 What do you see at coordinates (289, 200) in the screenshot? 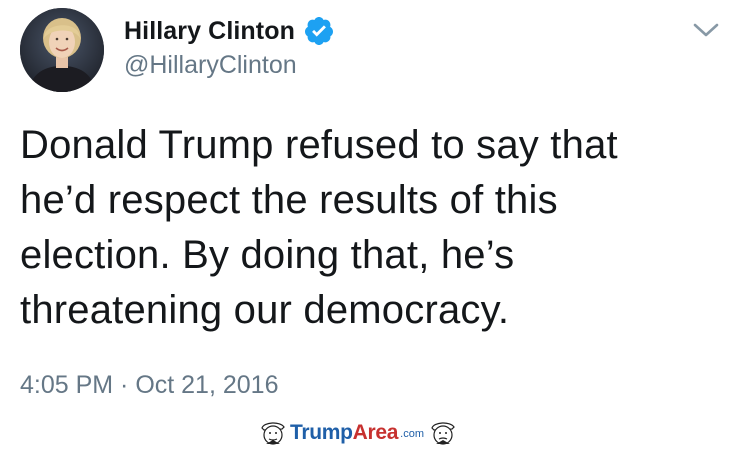
I see `tweet-line: he’d respect the results of this` at bounding box center [289, 200].